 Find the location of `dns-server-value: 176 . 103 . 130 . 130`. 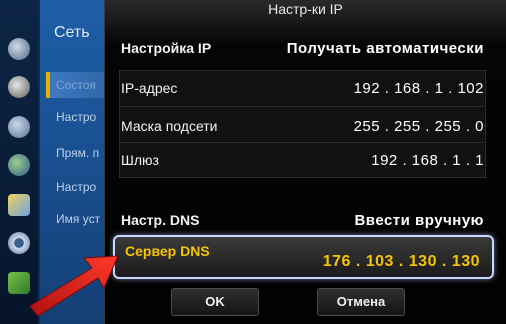

dns-server-value: 176 . 103 . 130 . 130 is located at coordinates (401, 261).